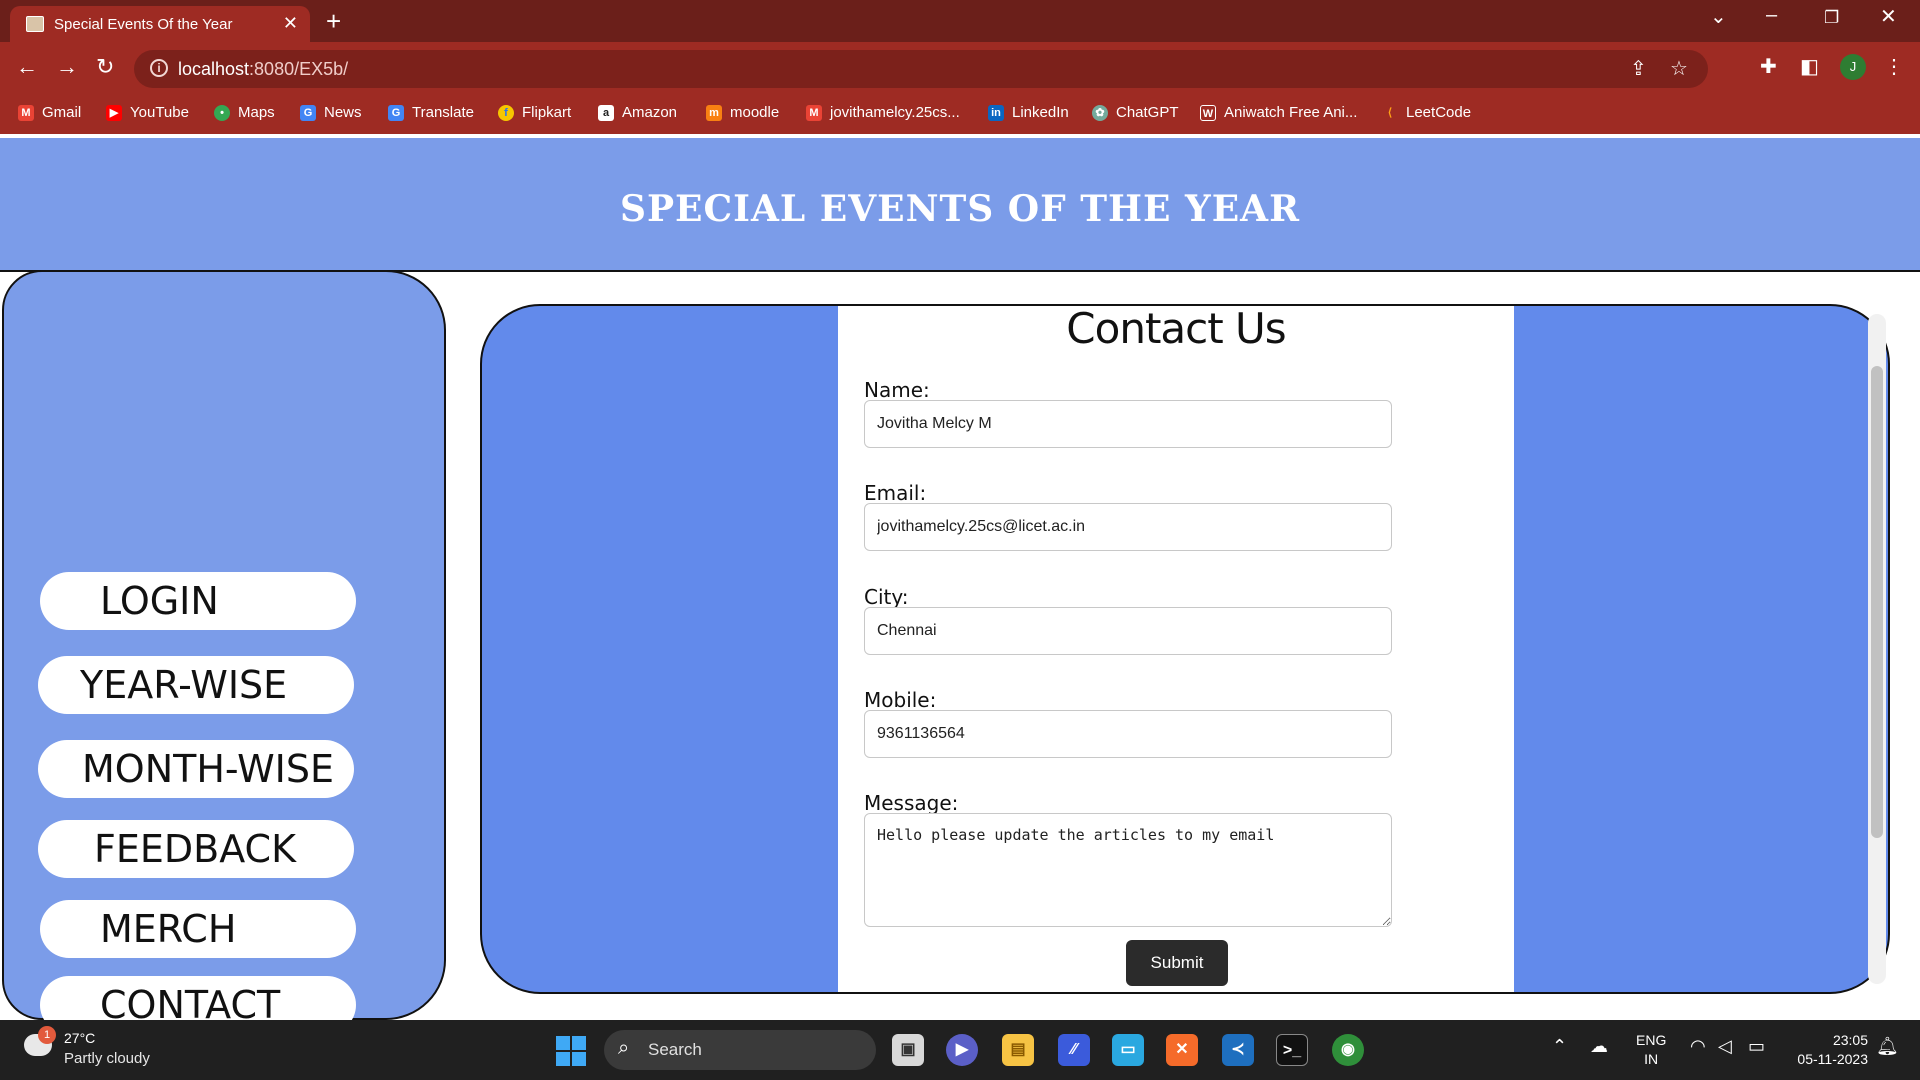 This screenshot has width=1920, height=1080. I want to click on teams-chat-icon: ▶, so click(962, 1050).